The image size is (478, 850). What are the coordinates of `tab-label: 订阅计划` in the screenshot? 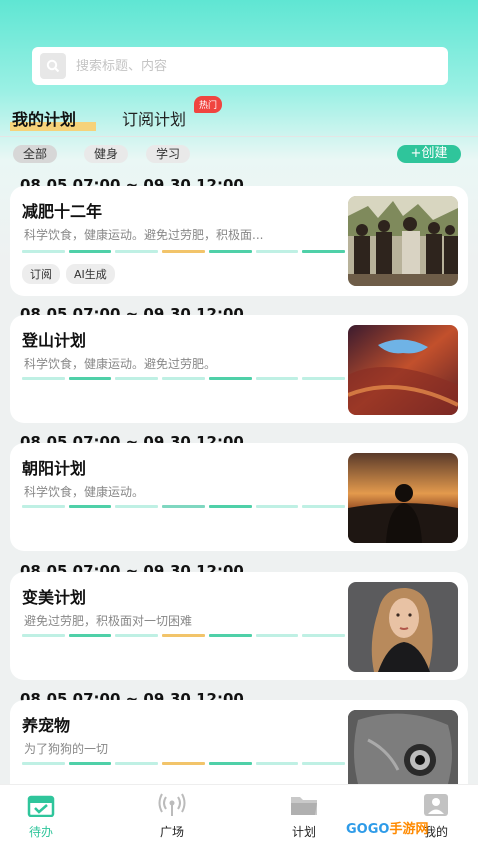 It's located at (154, 119).